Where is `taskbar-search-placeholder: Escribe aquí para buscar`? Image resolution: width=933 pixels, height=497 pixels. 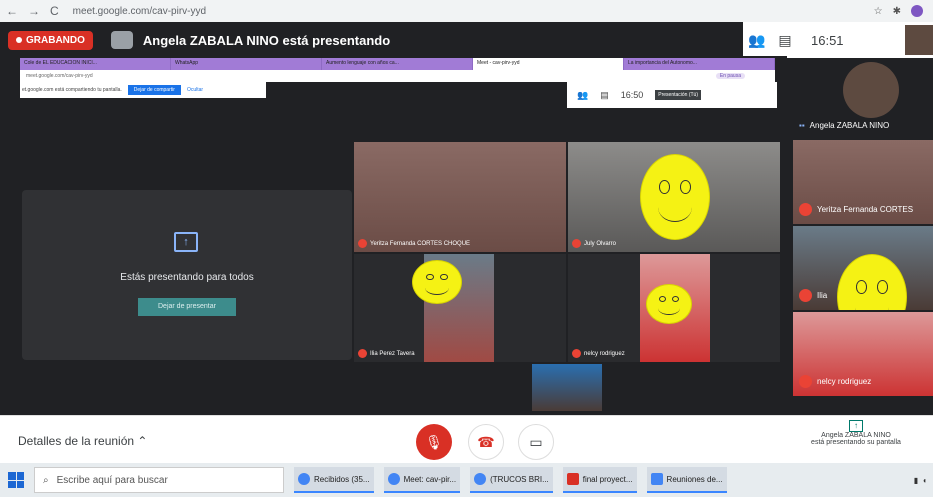 taskbar-search-placeholder: Escribe aquí para buscar is located at coordinates (112, 480).